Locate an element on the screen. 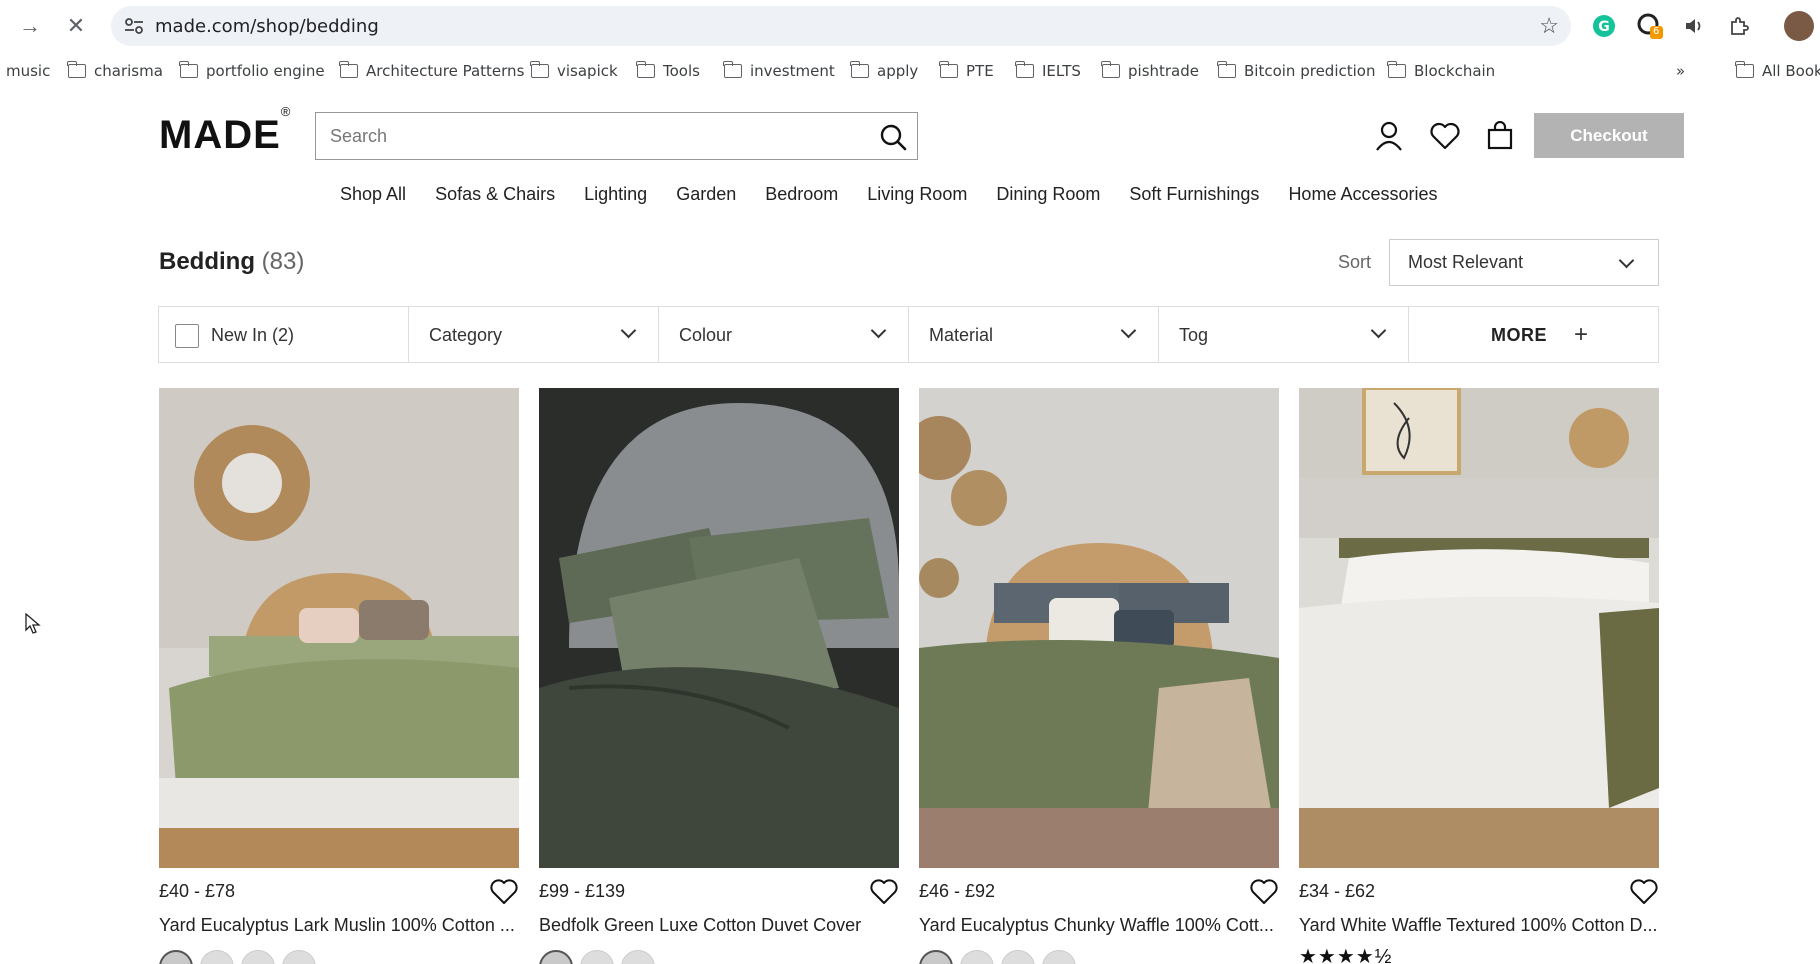 Image resolution: width=1820 pixels, height=964 pixels. product-price: £40 - £78 is located at coordinates (197, 891).